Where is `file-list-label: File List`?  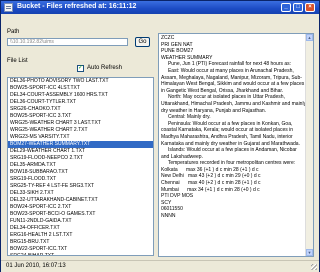
file-list-label: File List is located at coordinates (17, 61).